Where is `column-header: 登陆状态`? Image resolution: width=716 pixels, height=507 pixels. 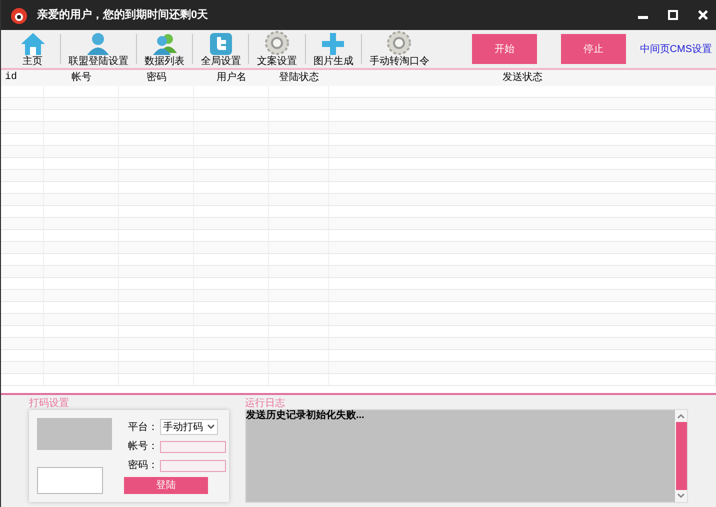
column-header: 登陆状态 is located at coordinates (299, 77).